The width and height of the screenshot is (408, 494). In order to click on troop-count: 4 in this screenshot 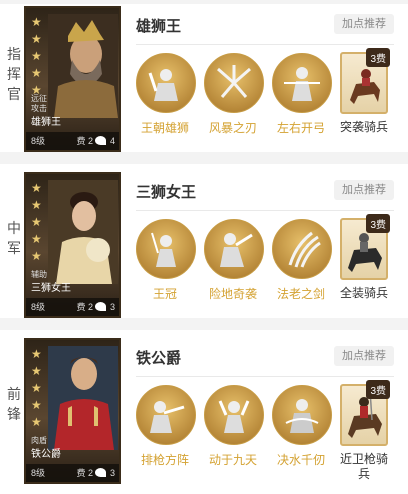, I will do `click(112, 141)`.